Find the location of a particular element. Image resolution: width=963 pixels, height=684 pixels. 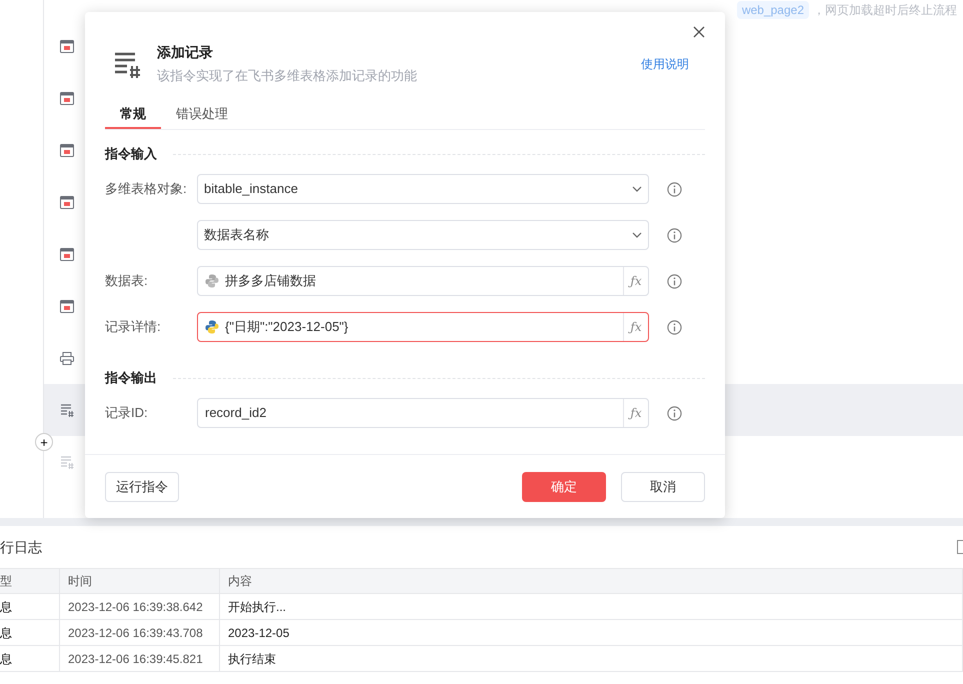

table-cell-text: 2023-12-06 16:39:43.708 is located at coordinates (135, 633).